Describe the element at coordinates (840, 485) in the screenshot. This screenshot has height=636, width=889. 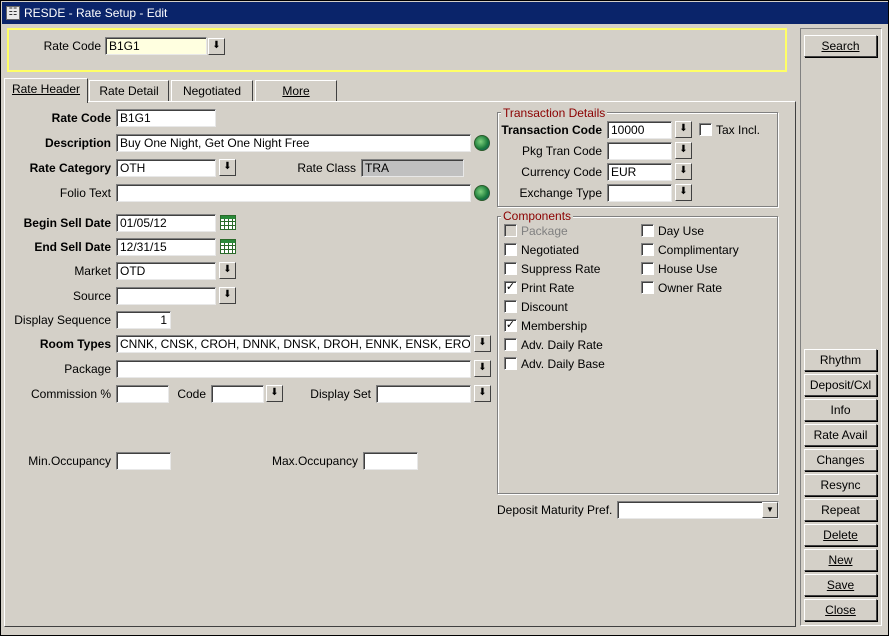
I see `resync-button: Resync` at that location.